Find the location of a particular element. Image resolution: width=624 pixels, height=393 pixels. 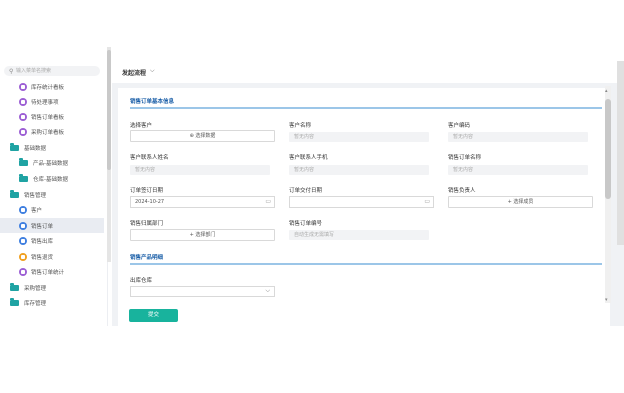

sidebar-item-label: 待处理事项 is located at coordinates (45, 102).